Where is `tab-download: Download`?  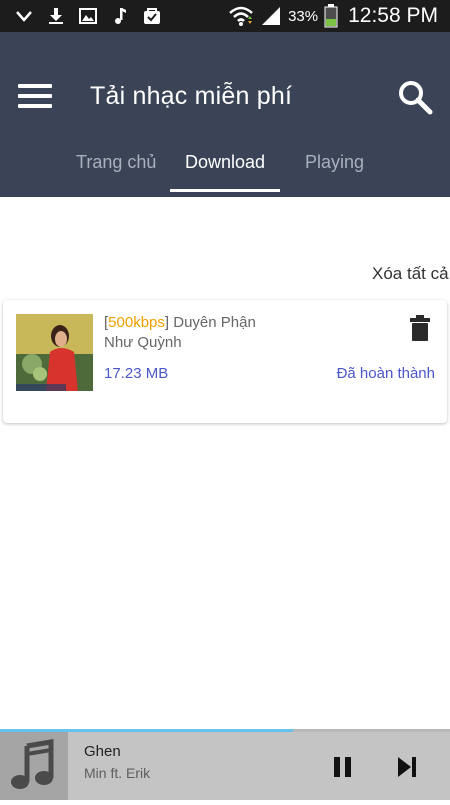 tab-download: Download is located at coordinates (225, 162).